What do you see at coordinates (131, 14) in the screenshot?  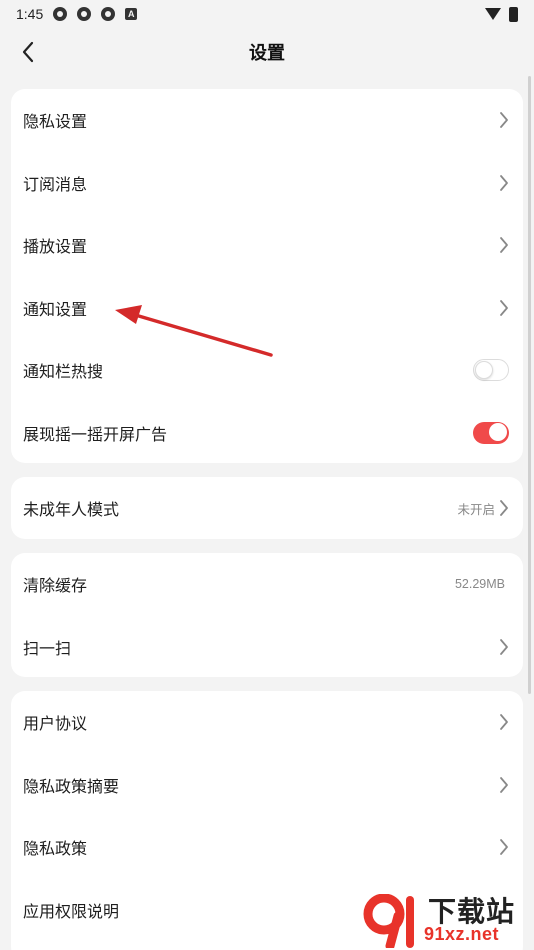 I see `a-badge-icon: A` at bounding box center [131, 14].